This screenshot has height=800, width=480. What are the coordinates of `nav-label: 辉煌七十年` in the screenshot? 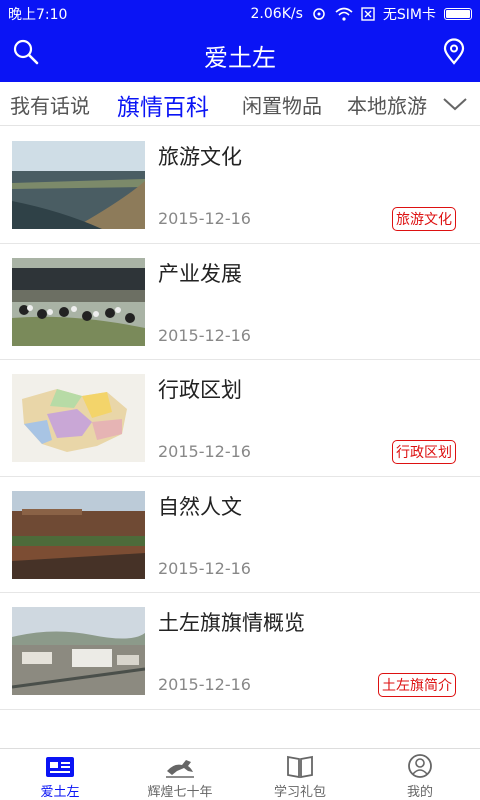 It's located at (180, 792).